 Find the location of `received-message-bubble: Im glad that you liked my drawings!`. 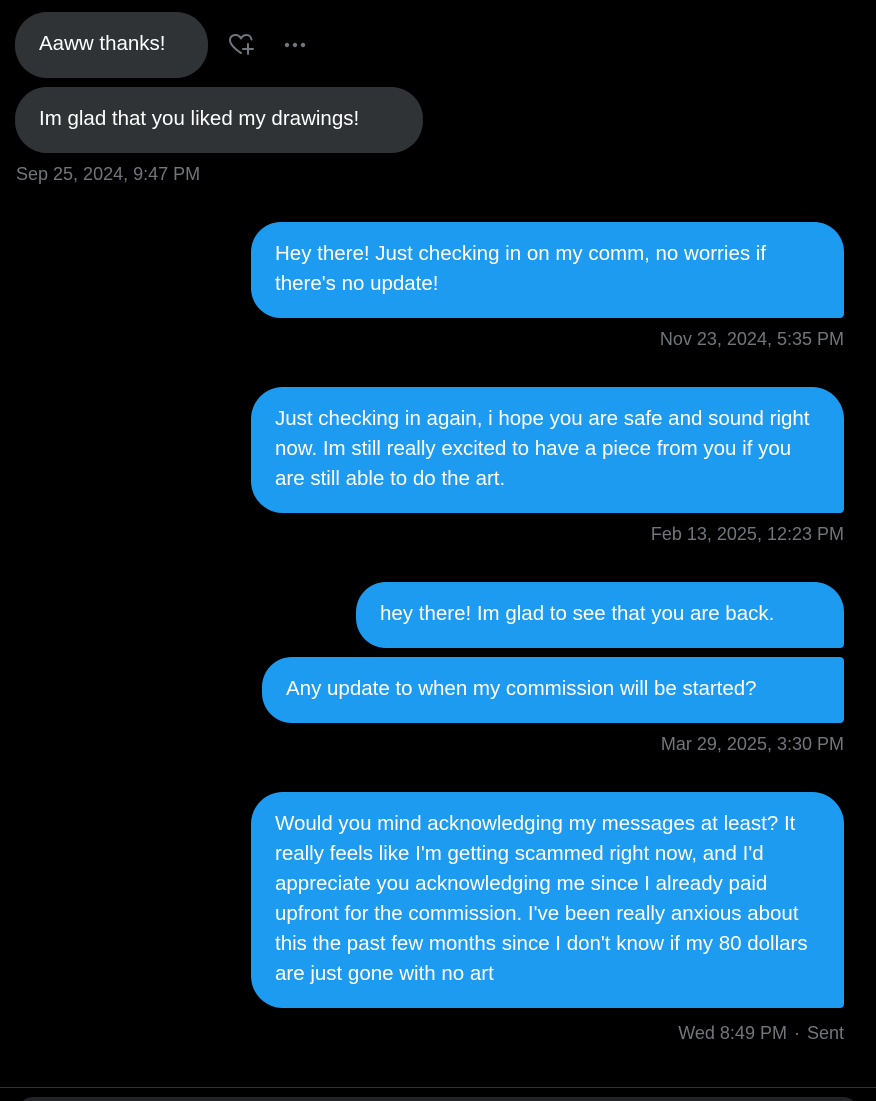

received-message-bubble: Im glad that you liked my drawings! is located at coordinates (219, 120).